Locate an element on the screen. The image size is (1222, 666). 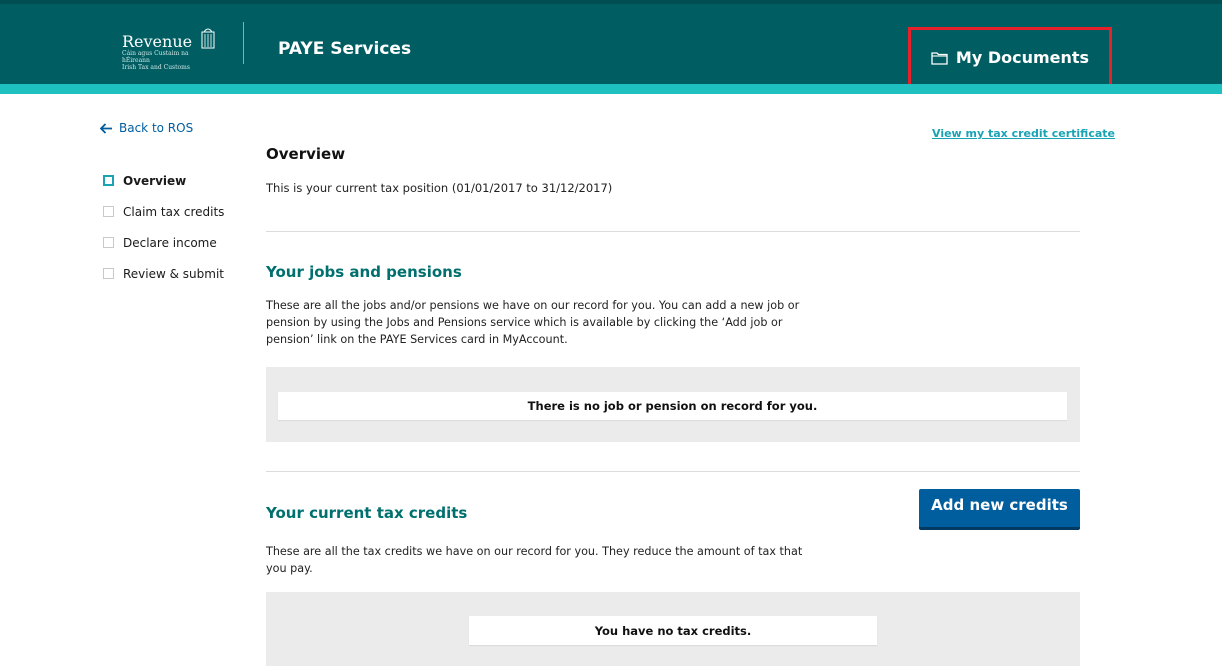
page-title: Overview is located at coordinates (306, 154).